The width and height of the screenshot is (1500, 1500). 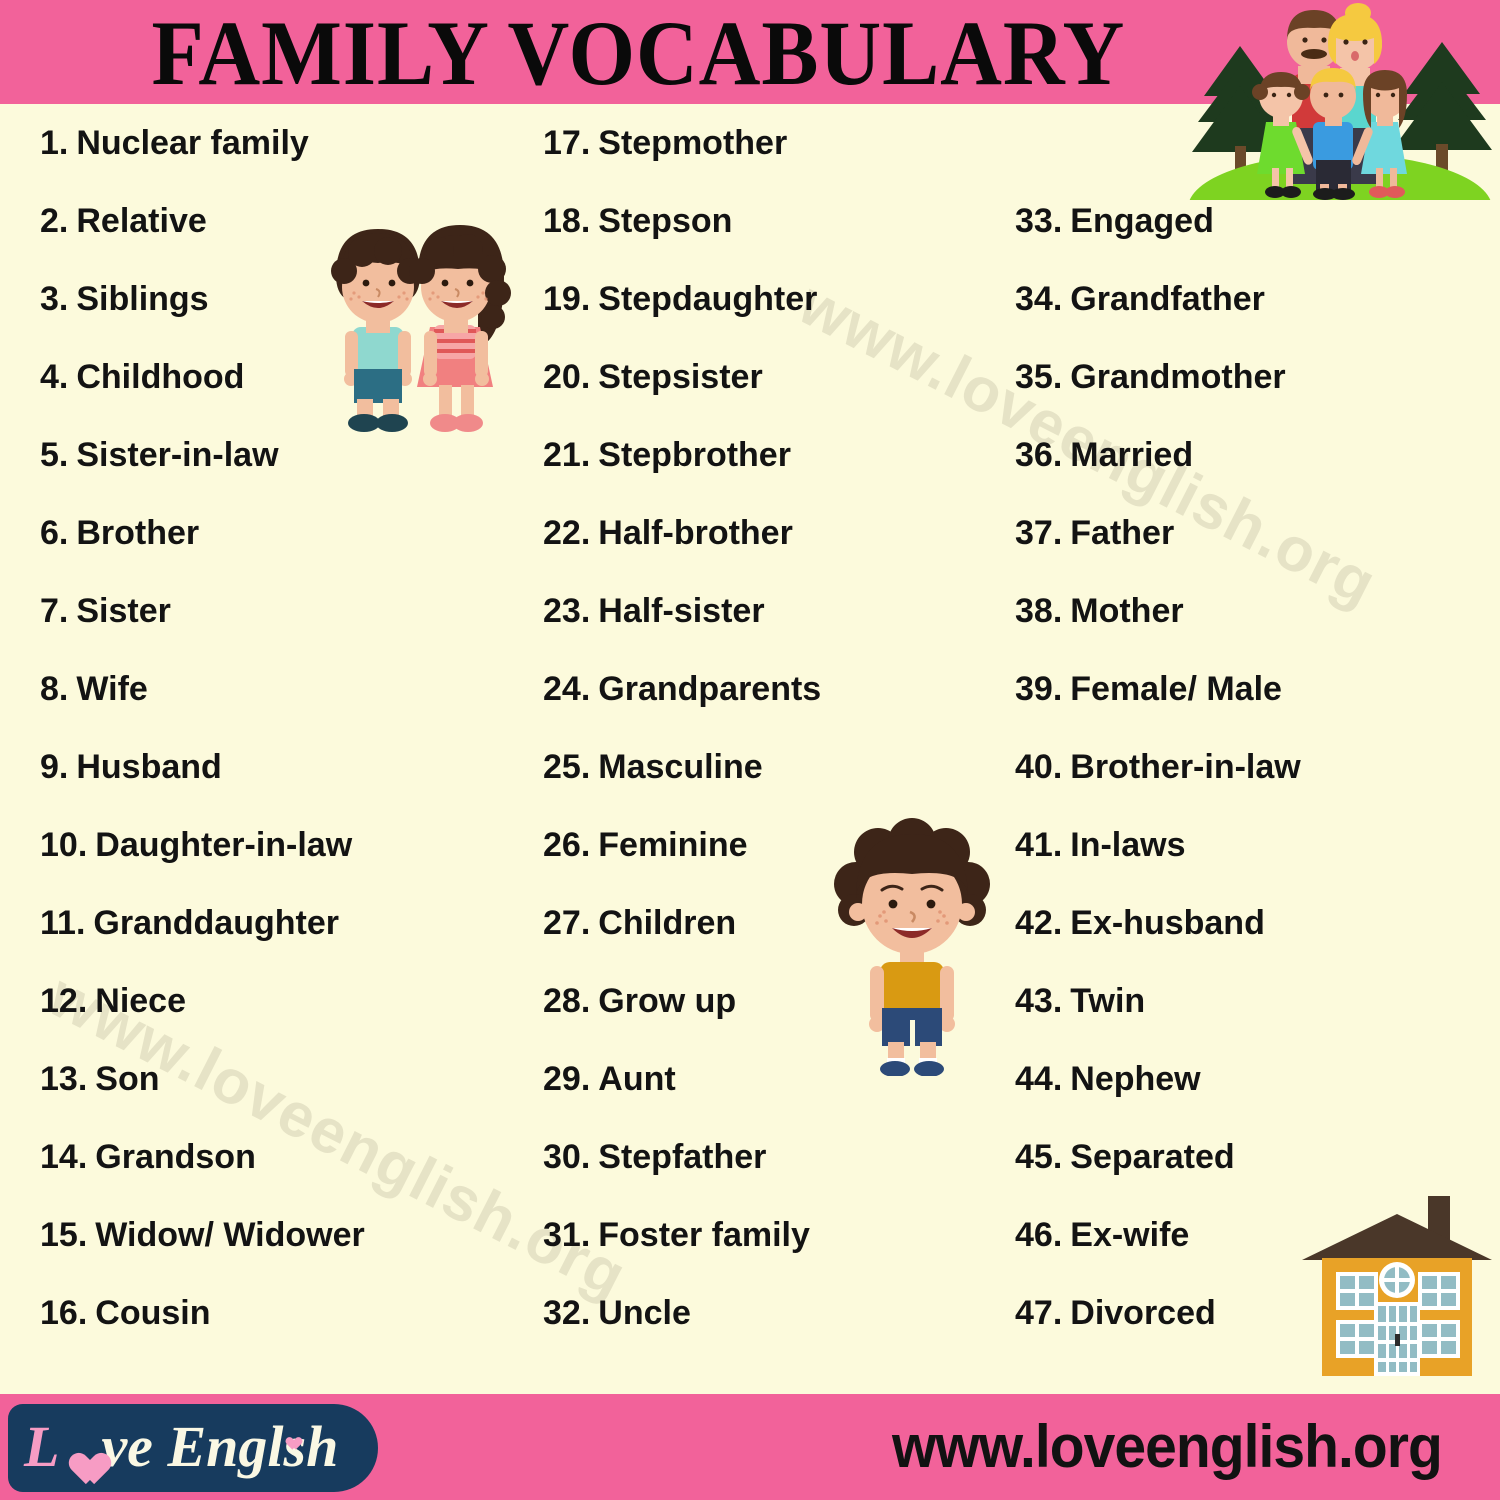 What do you see at coordinates (1185, 767) in the screenshot?
I see `item-label: Brother-in-law` at bounding box center [1185, 767].